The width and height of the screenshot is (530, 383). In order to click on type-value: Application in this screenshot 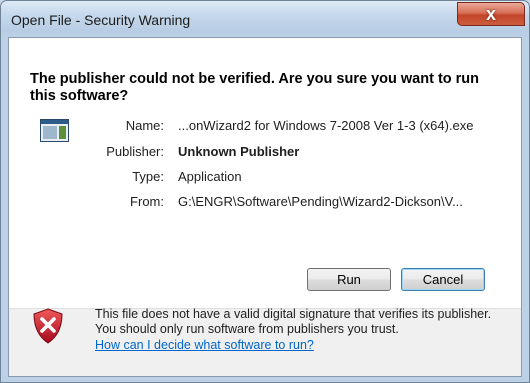, I will do `click(210, 176)`.